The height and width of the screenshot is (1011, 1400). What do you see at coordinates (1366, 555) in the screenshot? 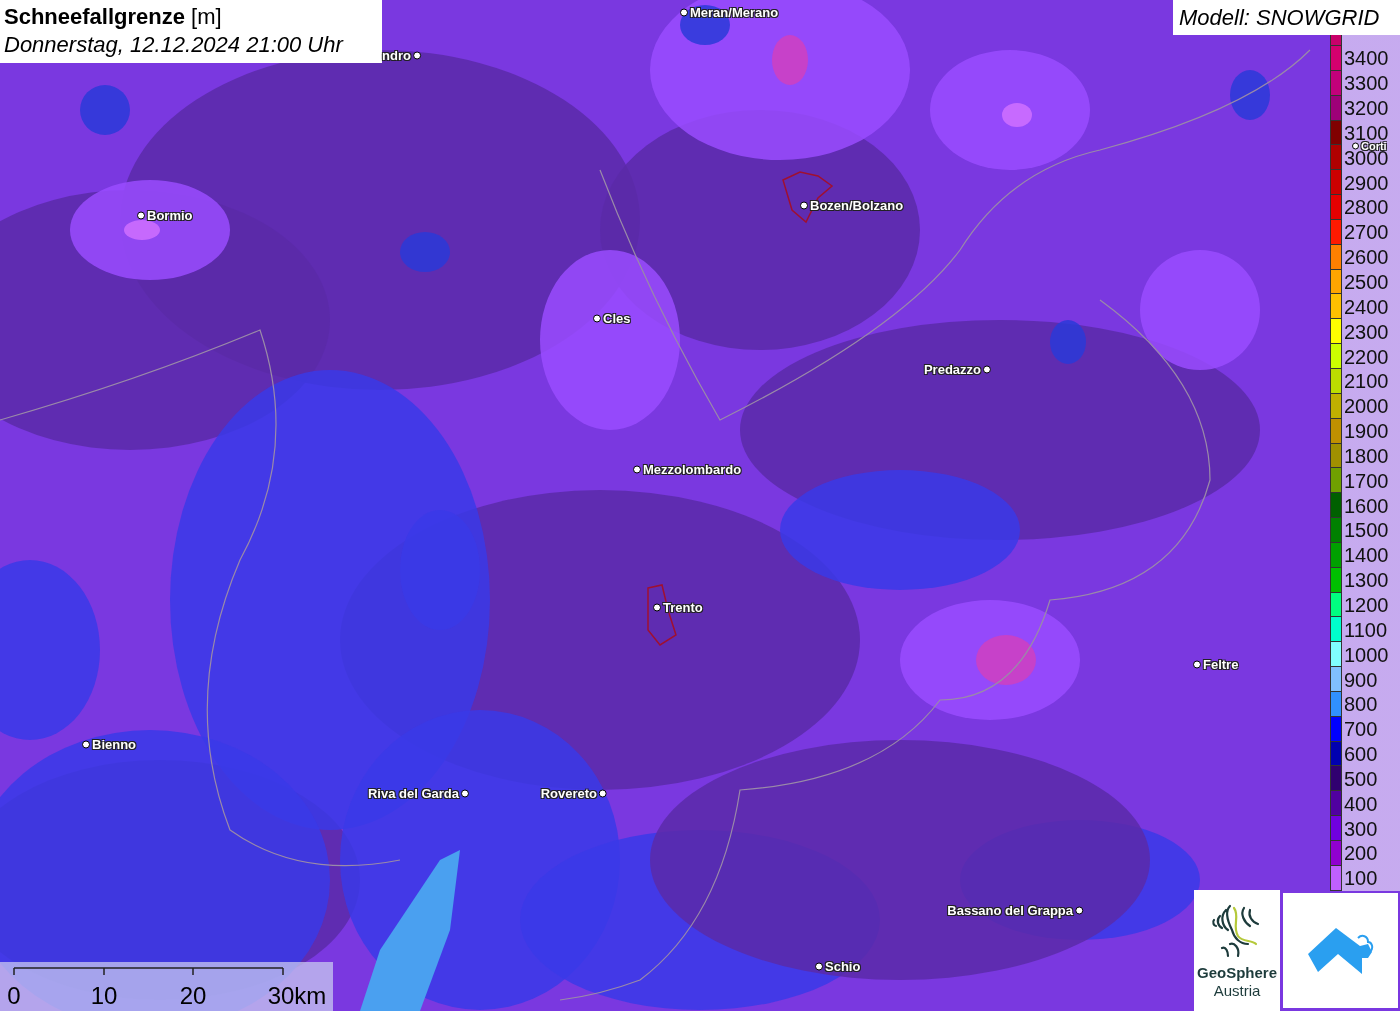
I see `legend-label: 1400` at bounding box center [1366, 555].